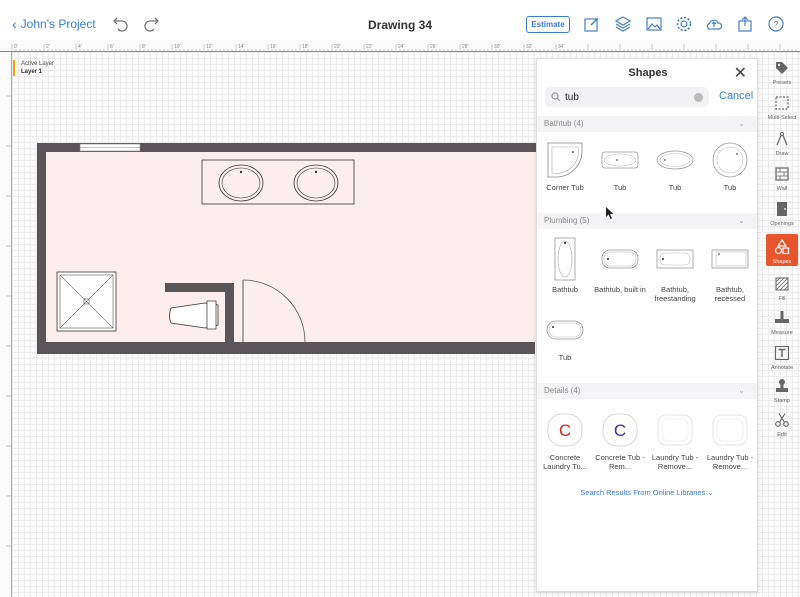 The width and height of the screenshot is (800, 597). I want to click on tool-stamp: Stamp, so click(782, 391).